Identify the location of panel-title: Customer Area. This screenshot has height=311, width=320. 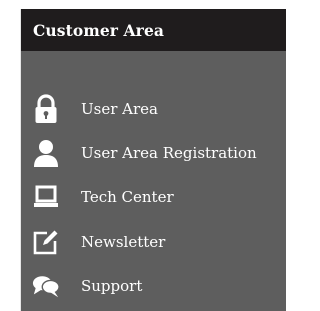
(99, 30).